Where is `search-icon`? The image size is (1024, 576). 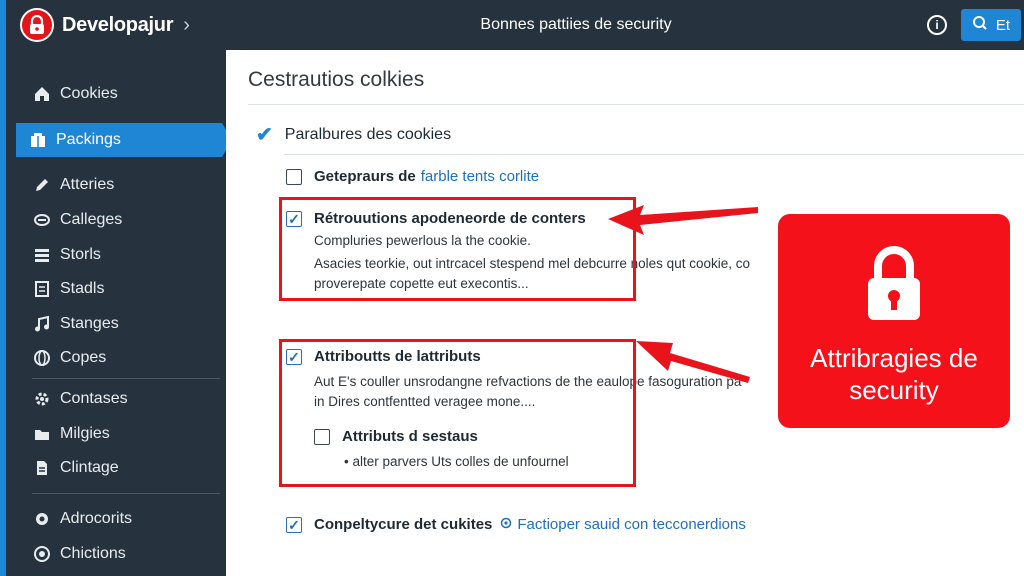 search-icon is located at coordinates (980, 25).